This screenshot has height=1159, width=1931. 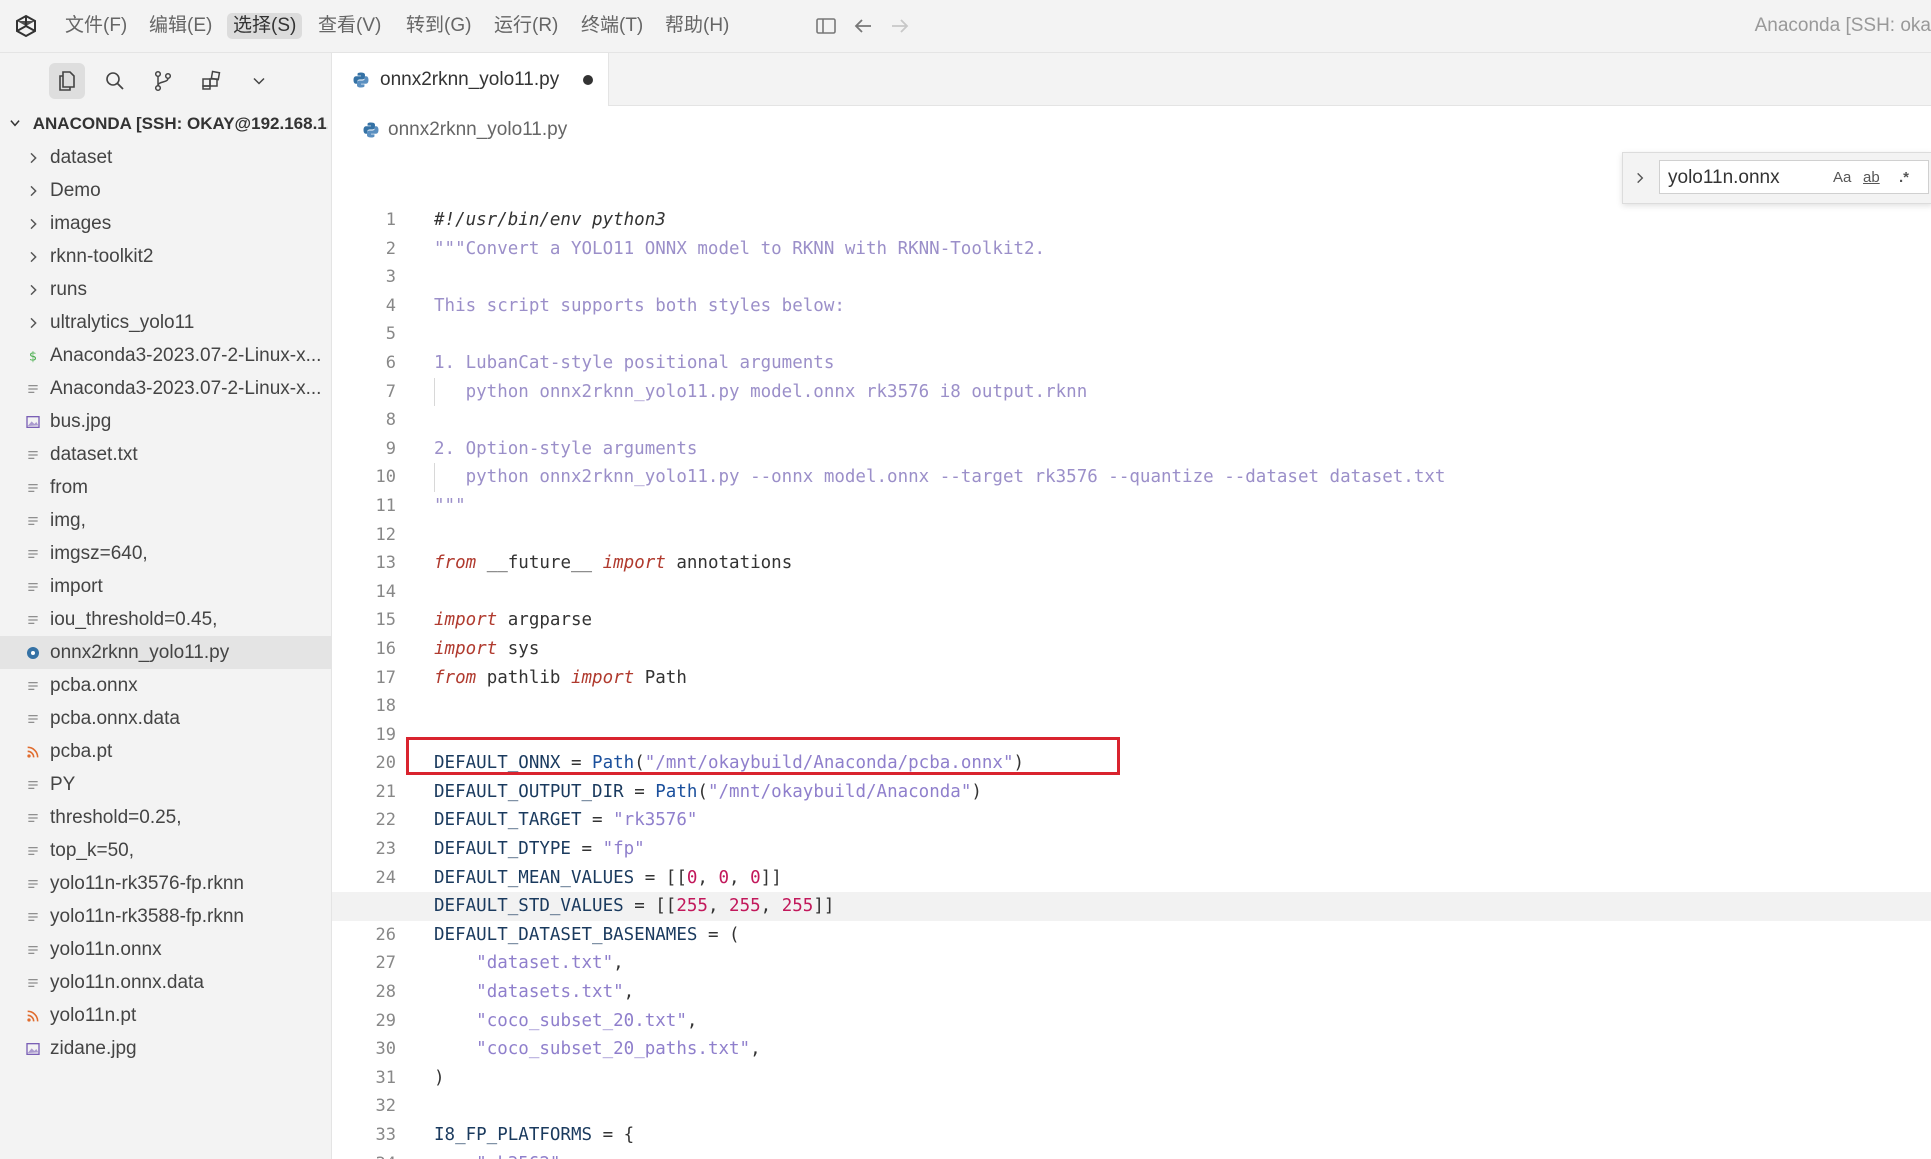 I want to click on menu-help: 帮助(H), so click(x=697, y=26).